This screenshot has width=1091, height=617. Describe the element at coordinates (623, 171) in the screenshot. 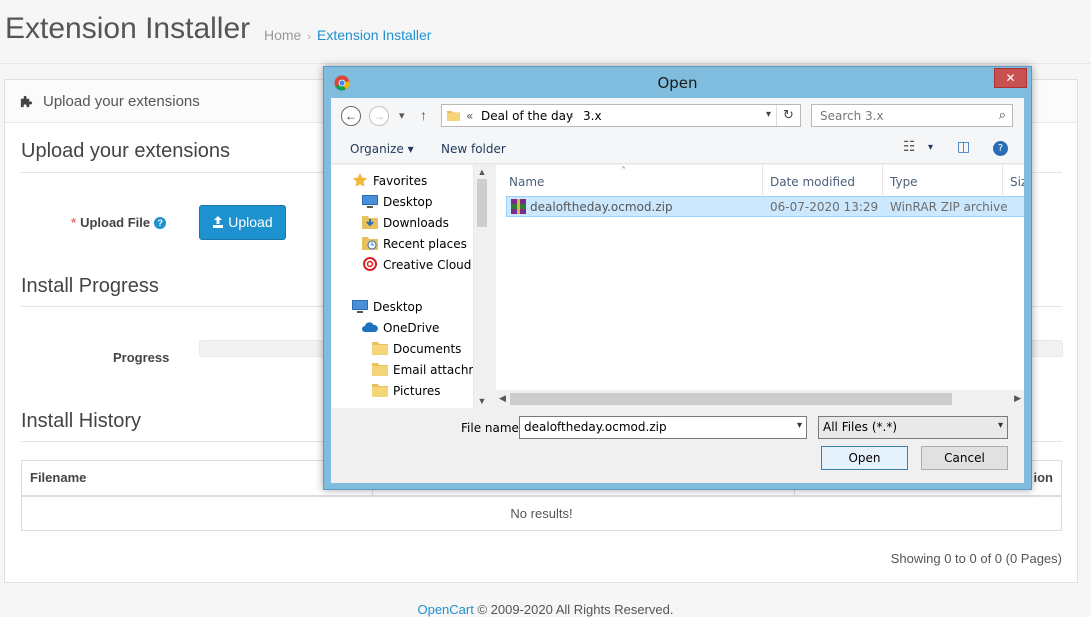

I see `sort-ascending-icon: ˄` at that location.